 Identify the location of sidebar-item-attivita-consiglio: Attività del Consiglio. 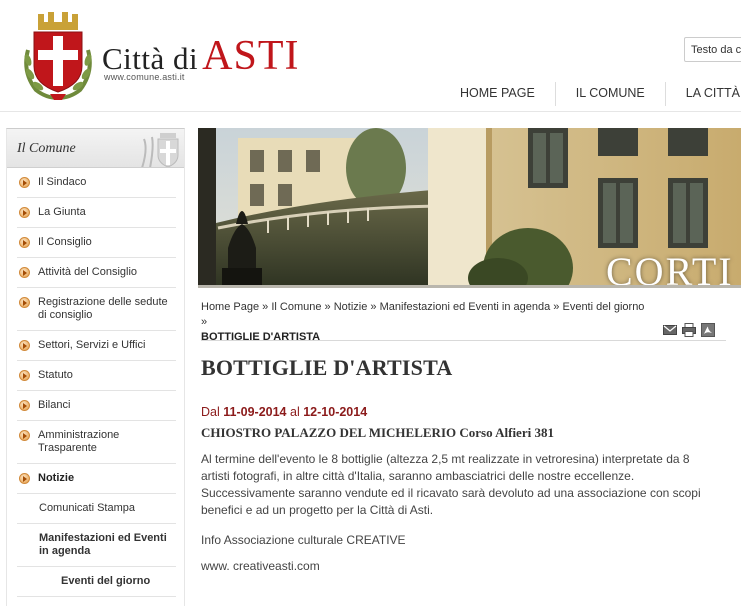
(96, 273).